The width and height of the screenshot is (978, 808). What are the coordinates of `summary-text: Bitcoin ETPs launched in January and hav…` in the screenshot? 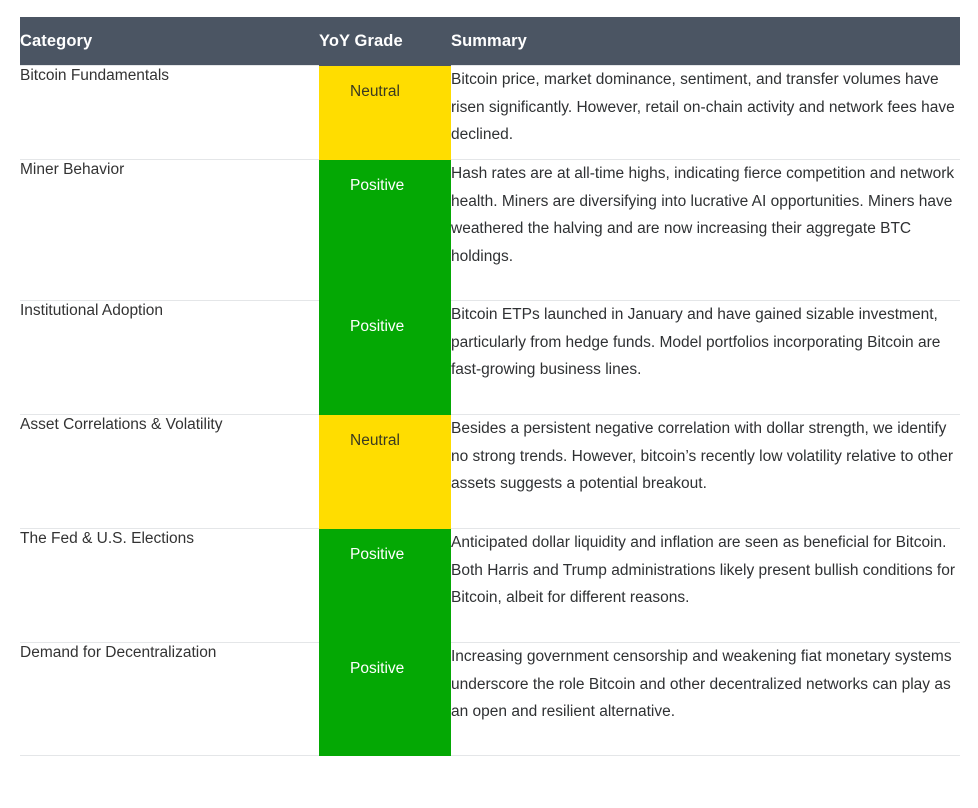 It's located at (696, 342).